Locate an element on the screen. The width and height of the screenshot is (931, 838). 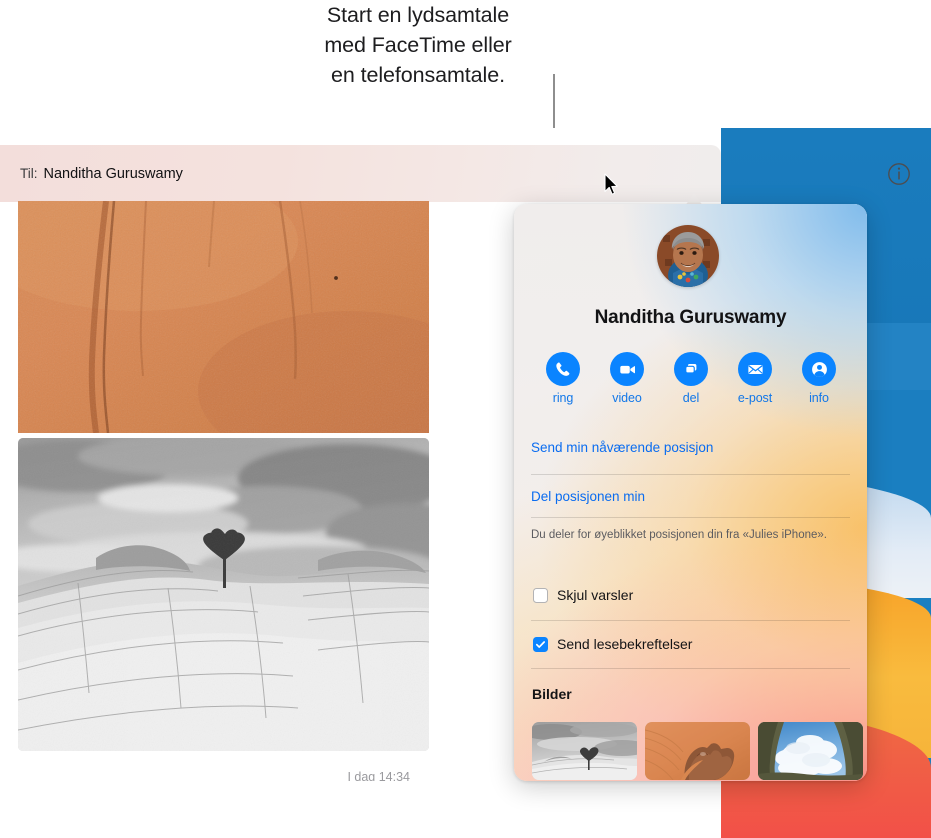
avatar is located at coordinates (688, 256).